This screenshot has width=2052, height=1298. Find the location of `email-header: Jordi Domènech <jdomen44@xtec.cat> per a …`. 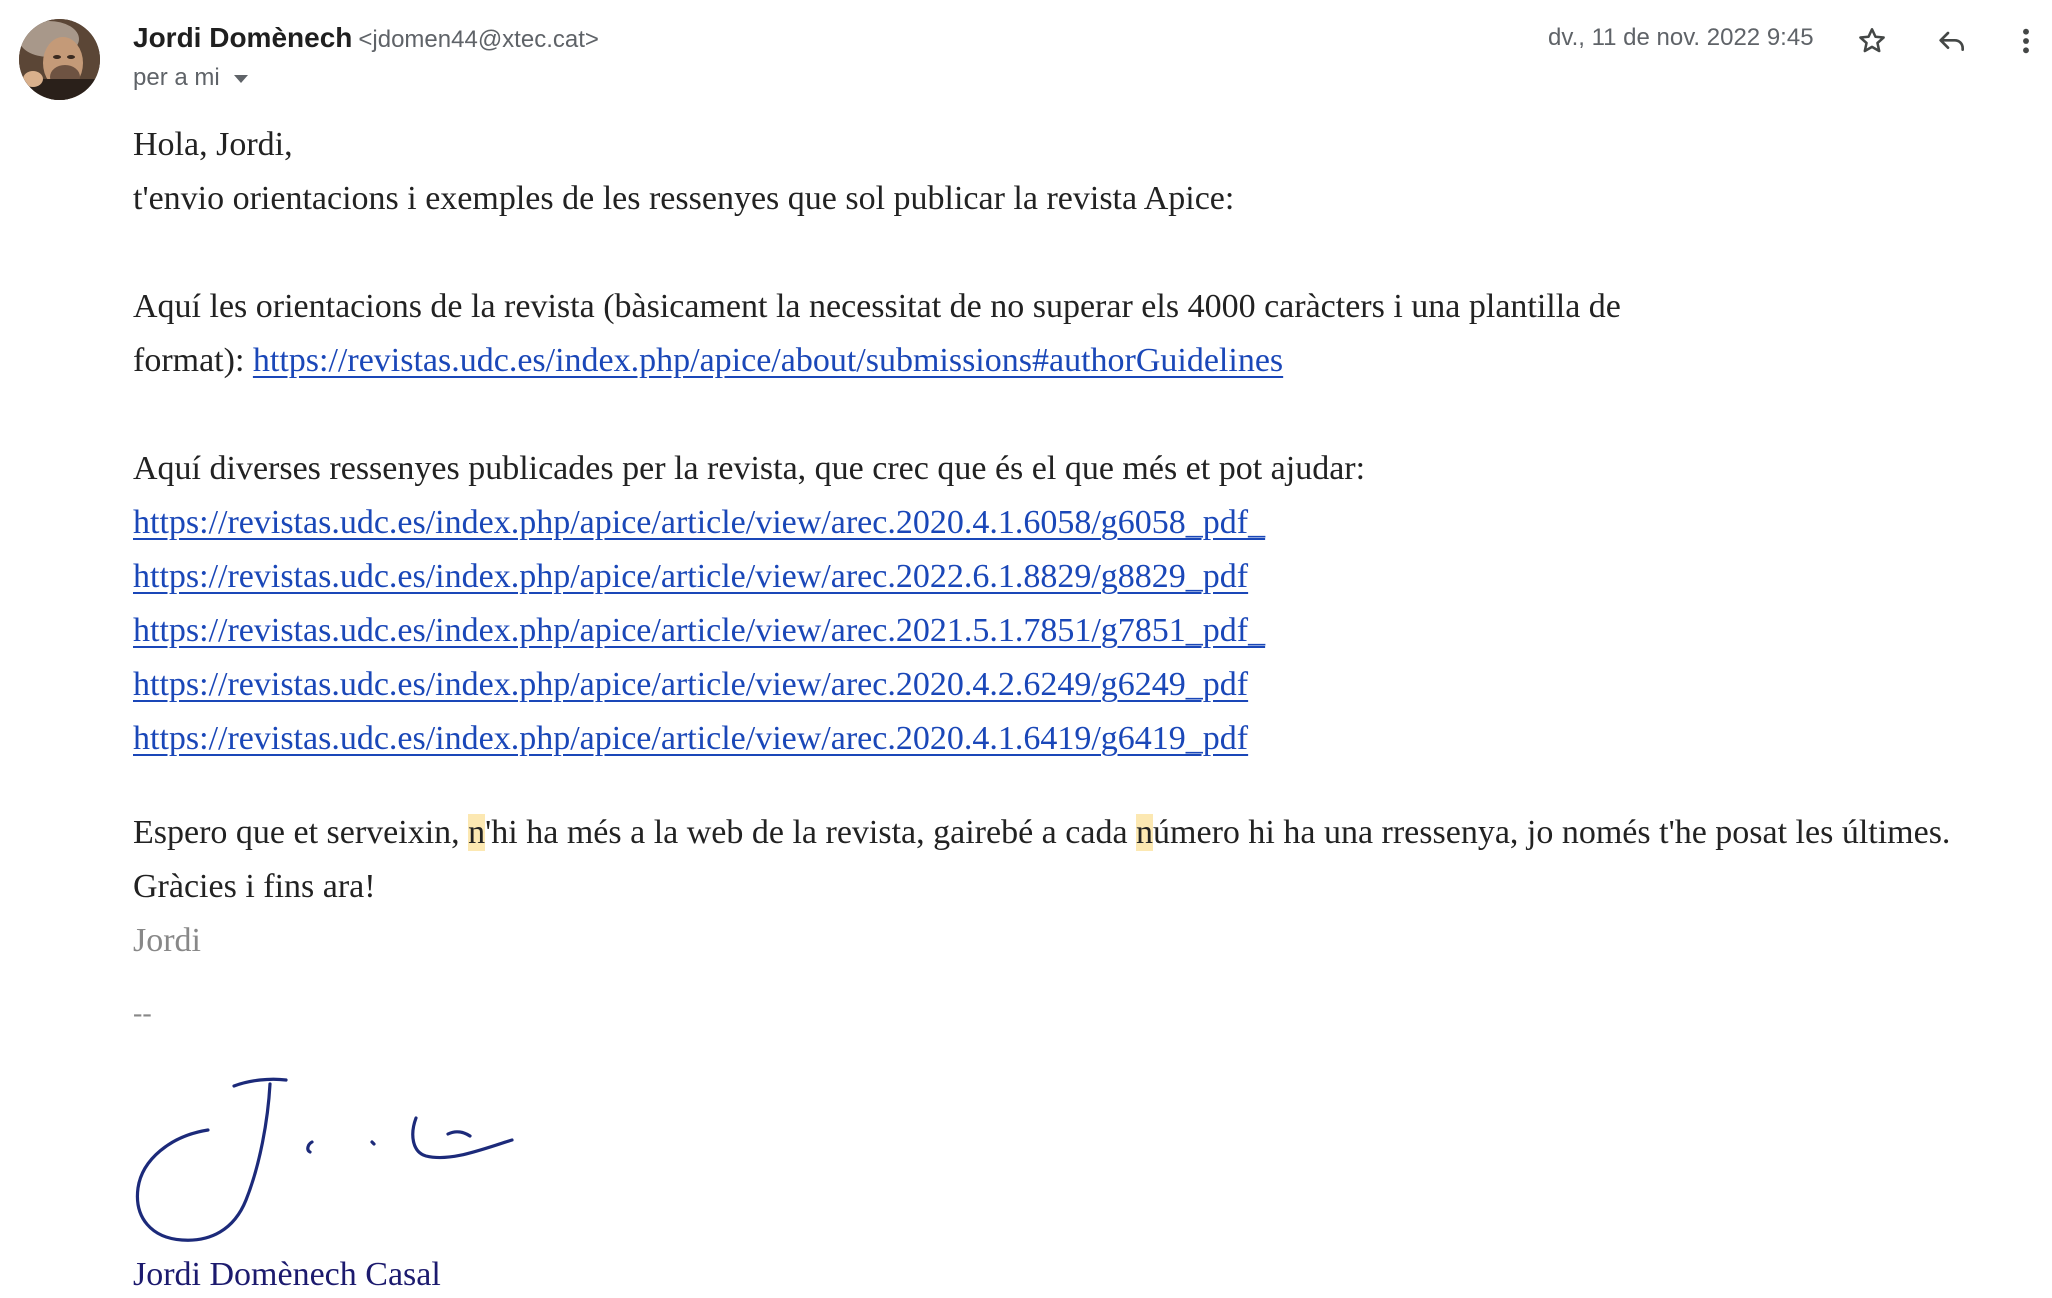

email-header: Jordi Domènech <jdomen44@xtec.cat> per a … is located at coordinates (1026, 55).